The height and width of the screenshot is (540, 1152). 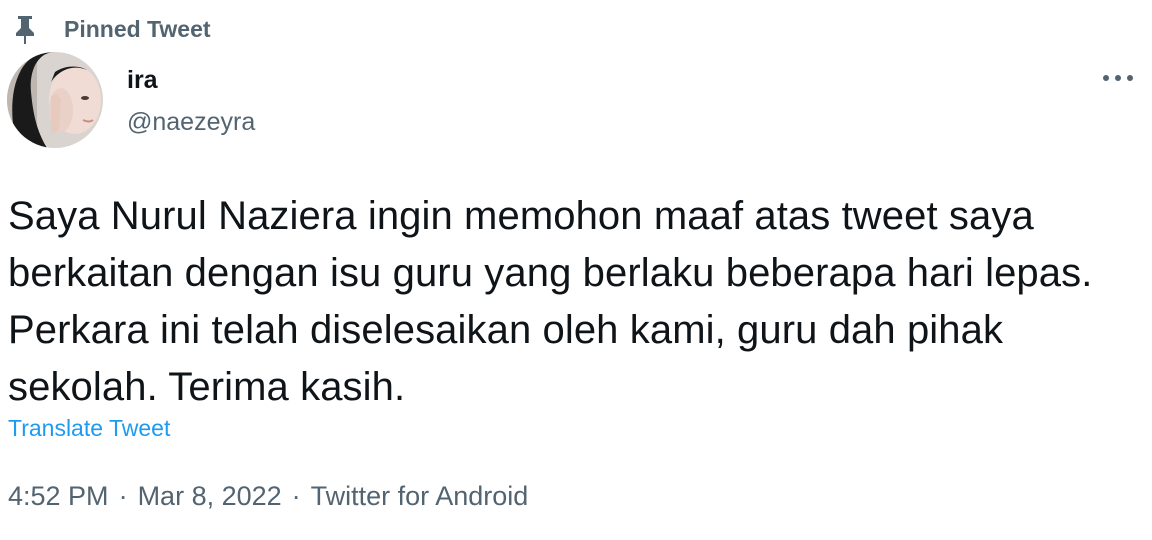 I want to click on display-name: ira, so click(x=191, y=80).